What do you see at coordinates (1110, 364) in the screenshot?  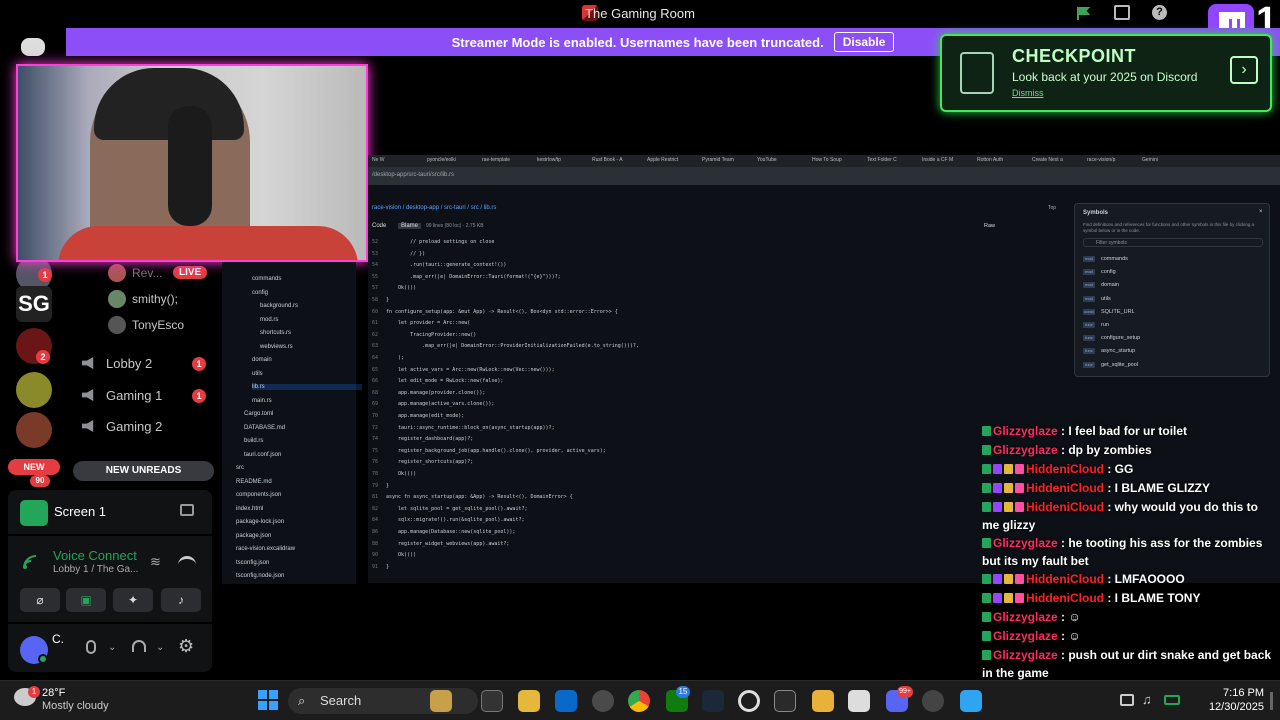 I see `symbol-item: func get_sqlite_pool` at bounding box center [1110, 364].